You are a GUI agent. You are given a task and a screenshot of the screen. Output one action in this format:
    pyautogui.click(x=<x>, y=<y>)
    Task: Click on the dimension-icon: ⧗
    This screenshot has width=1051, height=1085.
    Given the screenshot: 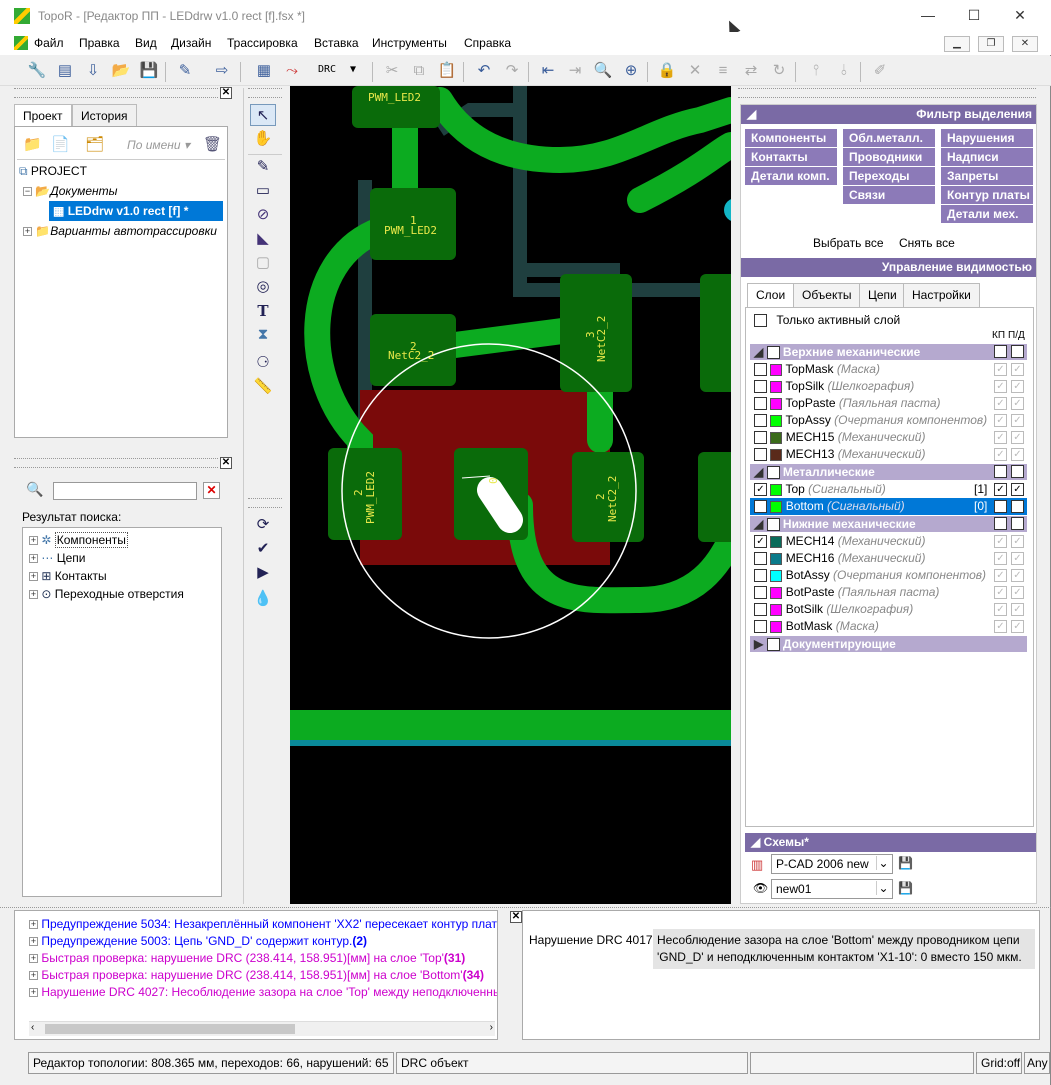 What is the action you would take?
    pyautogui.click(x=263, y=335)
    